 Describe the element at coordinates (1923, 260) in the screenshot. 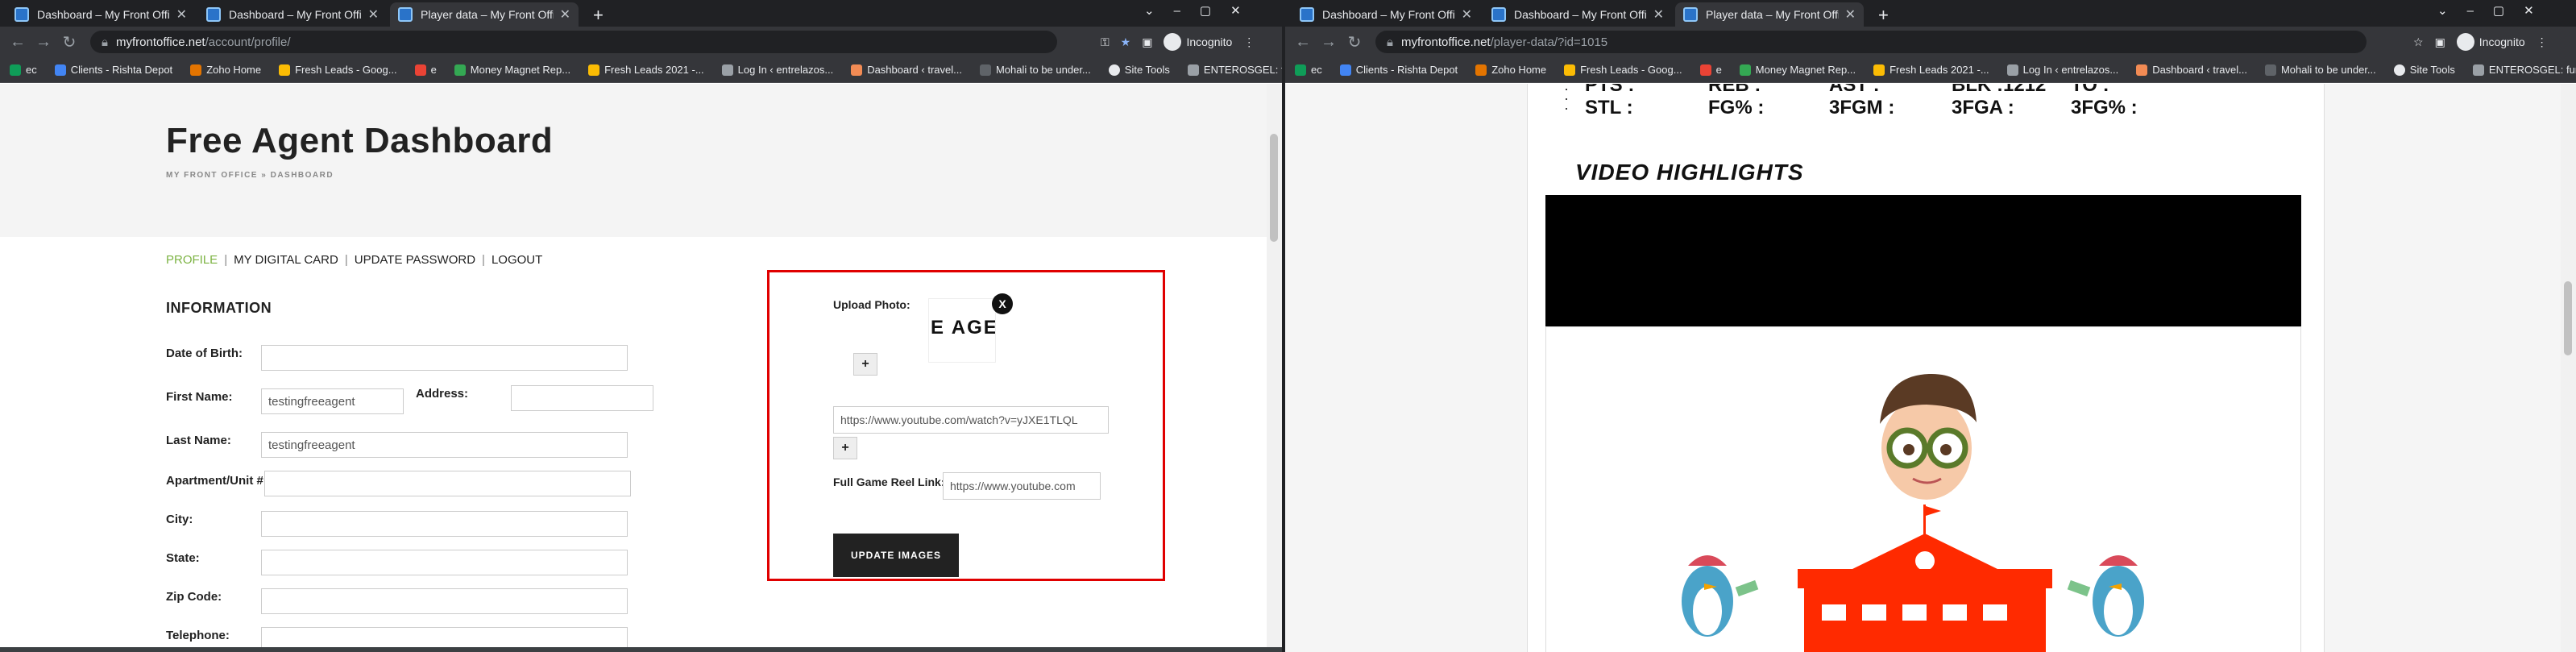

I see `video-player` at that location.